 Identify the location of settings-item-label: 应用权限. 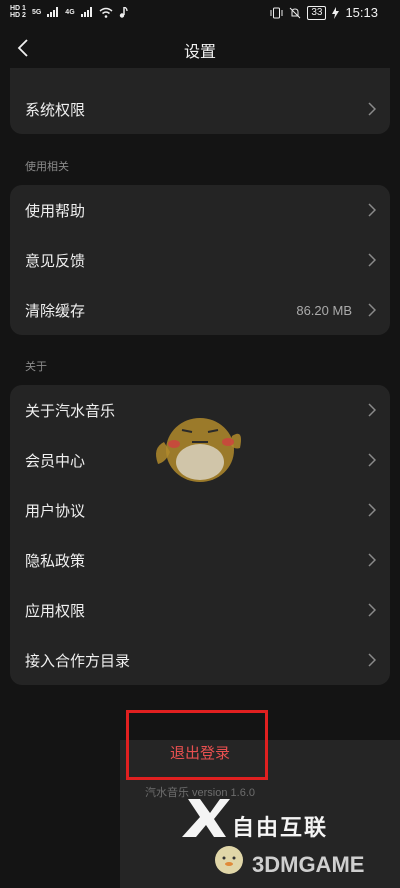
(55, 611).